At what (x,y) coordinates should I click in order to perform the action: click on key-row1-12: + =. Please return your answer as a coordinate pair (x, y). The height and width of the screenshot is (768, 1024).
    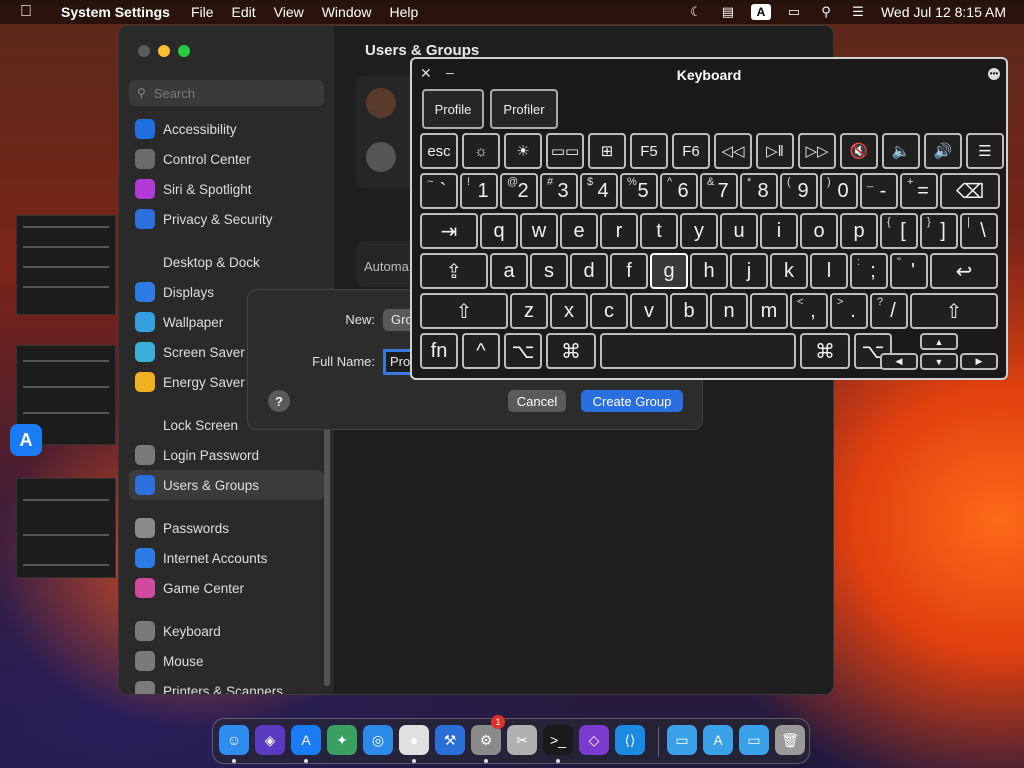
    Looking at the image, I should click on (919, 191).